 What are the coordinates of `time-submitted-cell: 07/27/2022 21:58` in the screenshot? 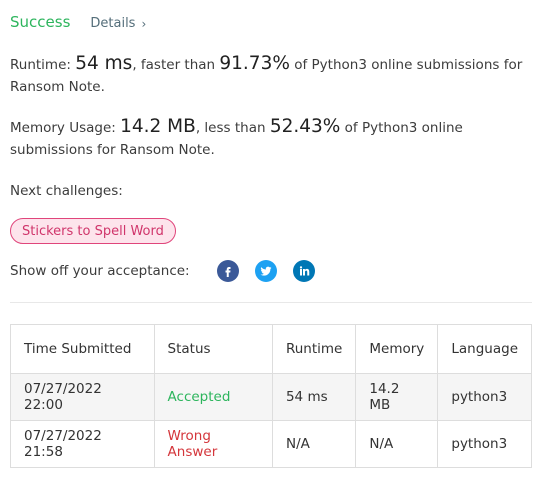 It's located at (82, 444).